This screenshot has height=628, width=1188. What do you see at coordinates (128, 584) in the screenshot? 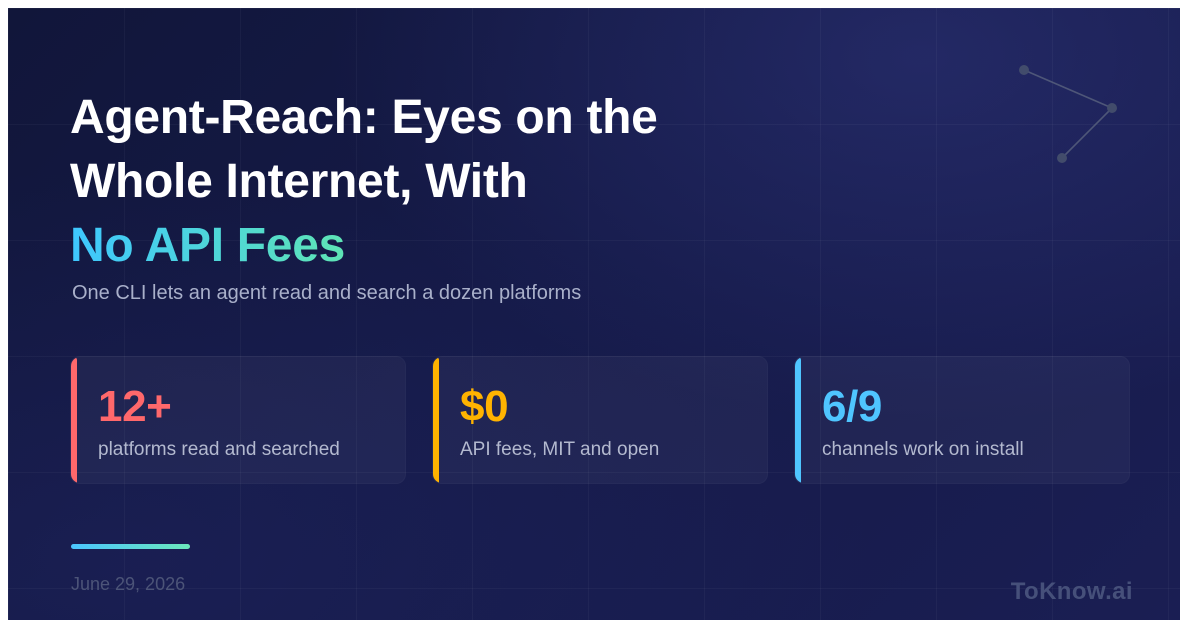
I see `publication-date: June 29, 2026` at bounding box center [128, 584].